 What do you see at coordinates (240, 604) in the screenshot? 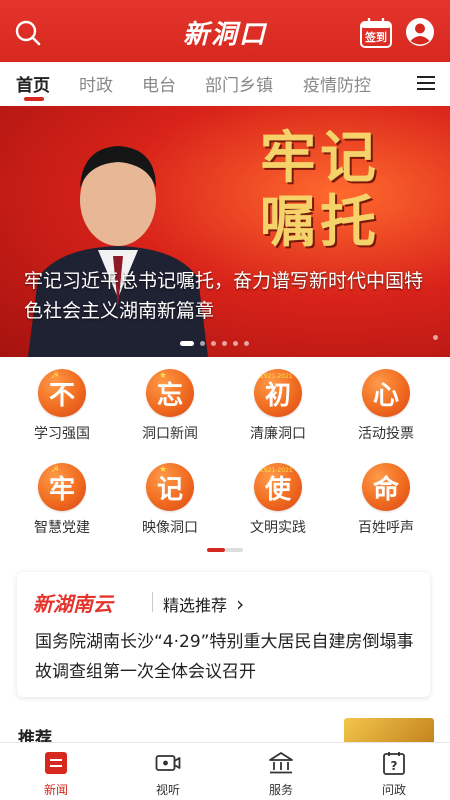
I see `chevron-right-icon: ›` at bounding box center [240, 604].